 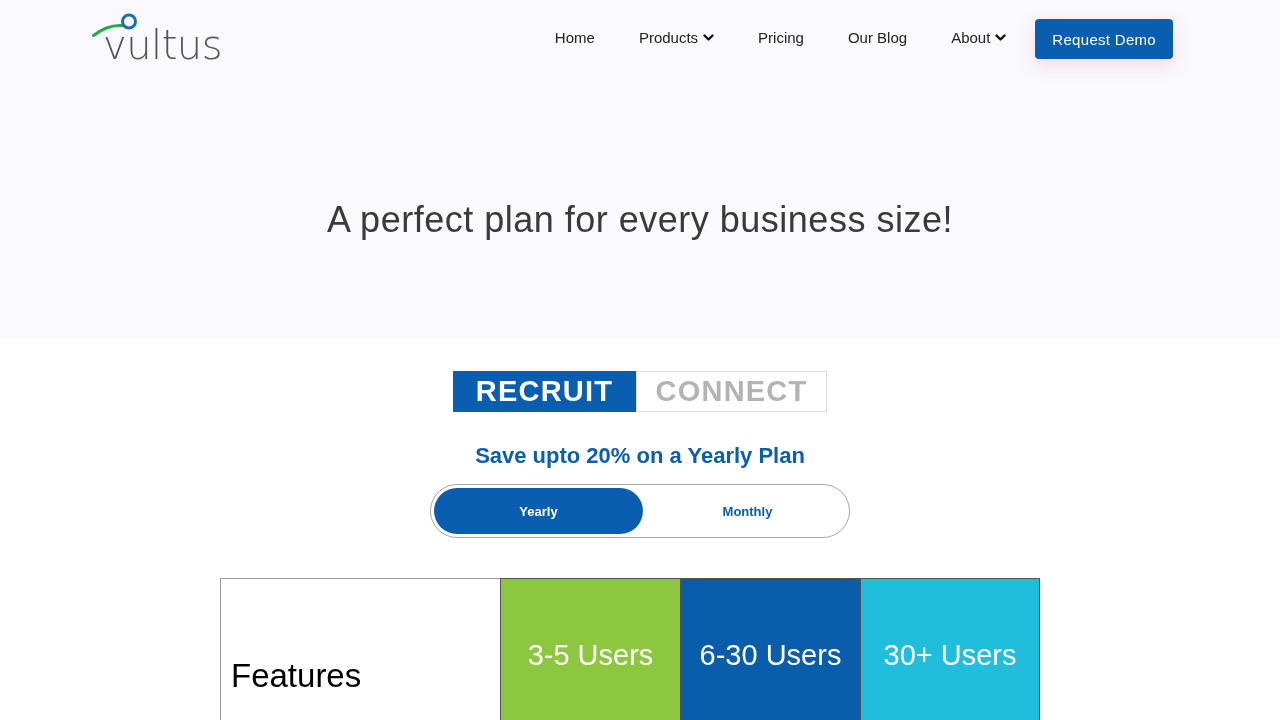 What do you see at coordinates (877, 37) in the screenshot?
I see `nav-link: Our Blog` at bounding box center [877, 37].